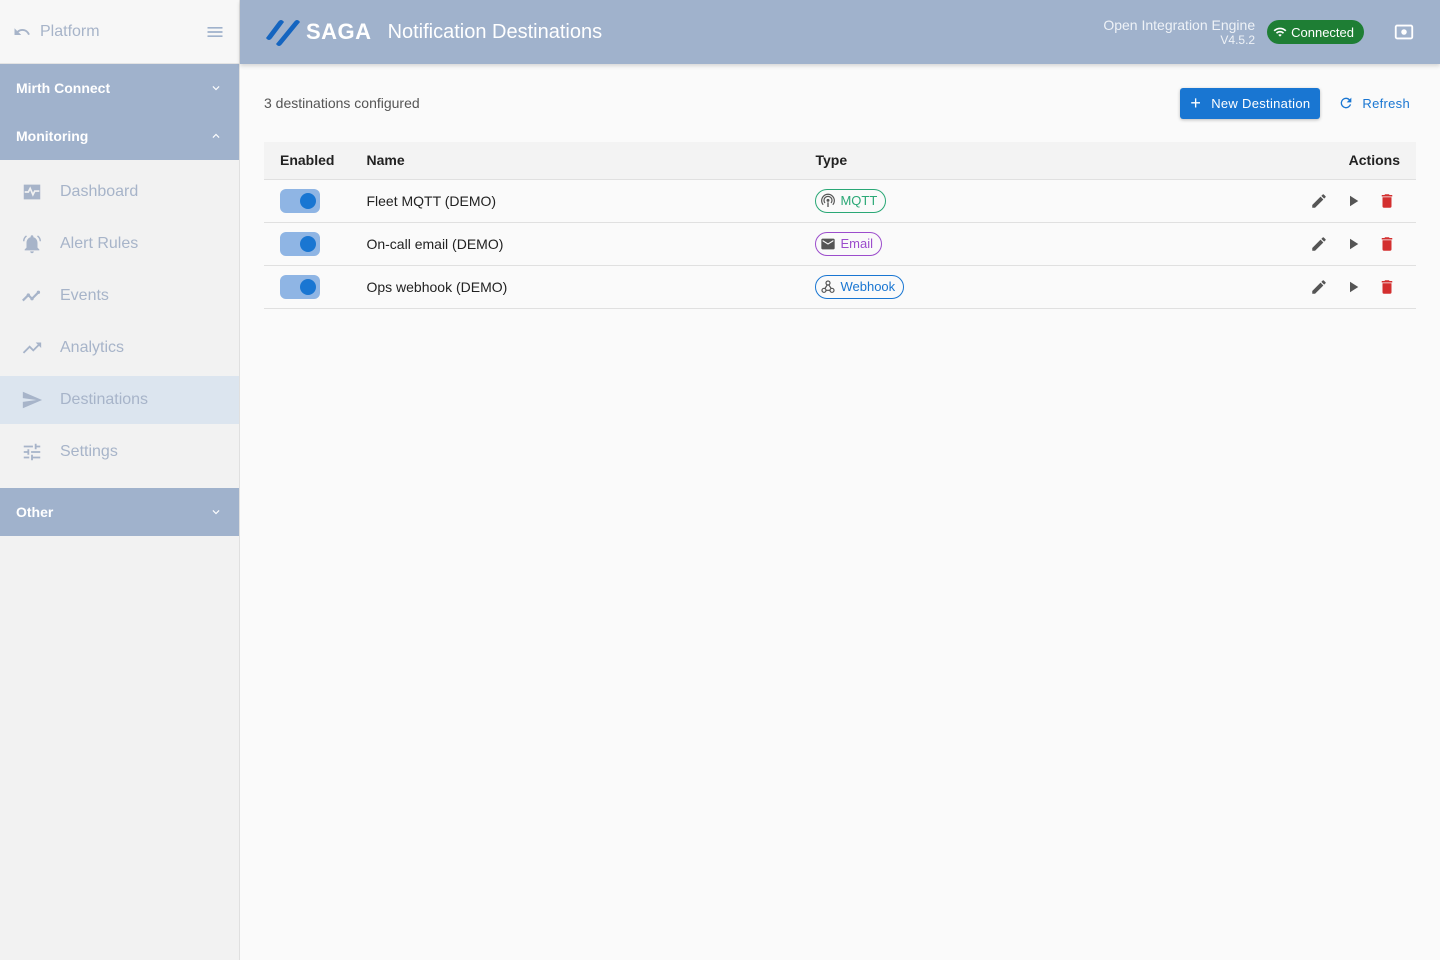  I want to click on type-label: Email, so click(856, 243).